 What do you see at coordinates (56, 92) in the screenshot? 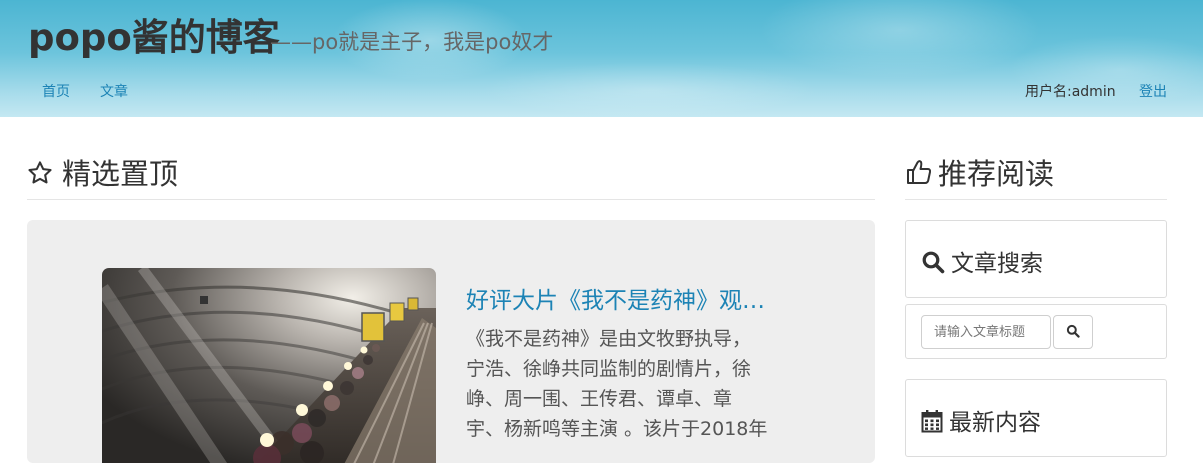
I see `nav-home-link: 首页` at bounding box center [56, 92].